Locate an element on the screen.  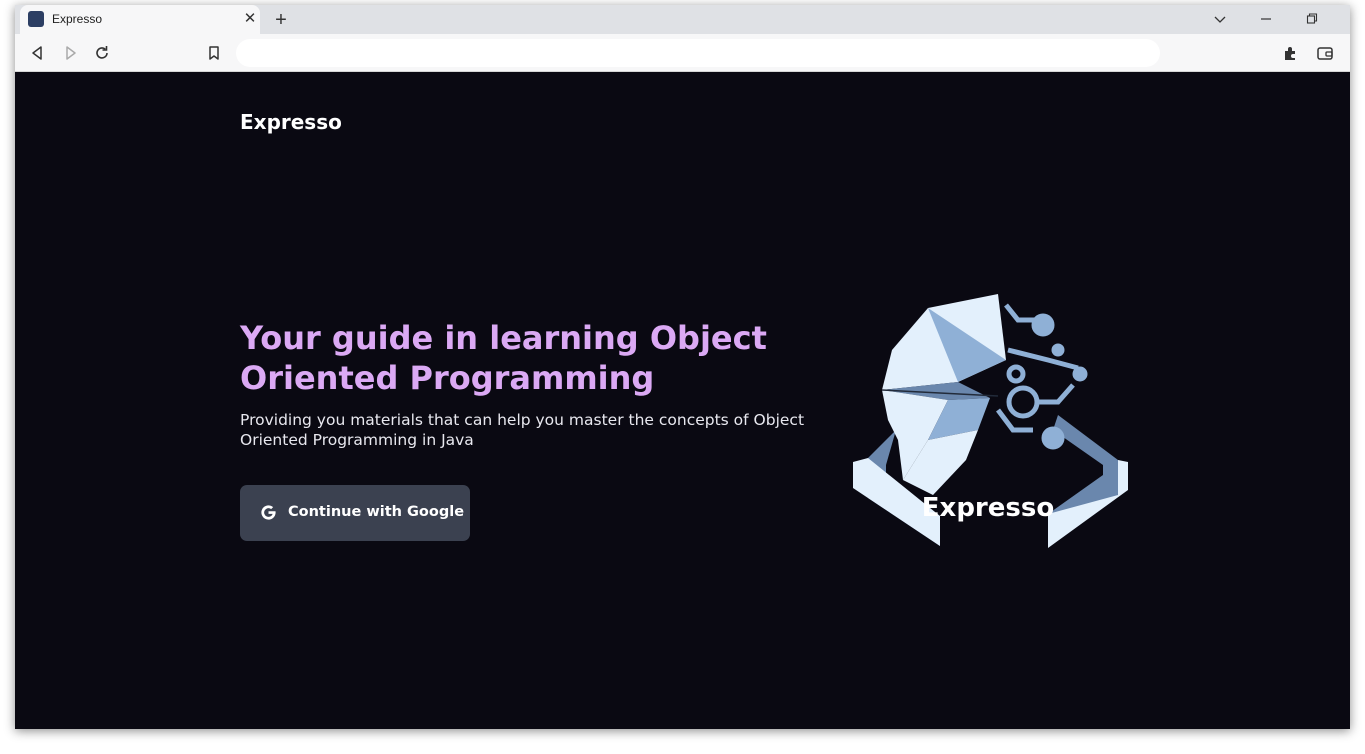
address-bar is located at coordinates (698, 53).